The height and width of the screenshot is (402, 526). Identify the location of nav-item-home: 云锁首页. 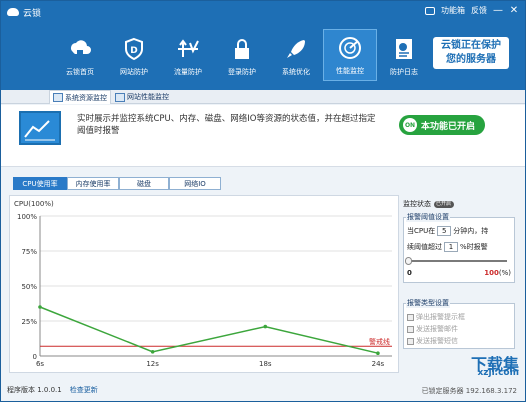
(80, 55).